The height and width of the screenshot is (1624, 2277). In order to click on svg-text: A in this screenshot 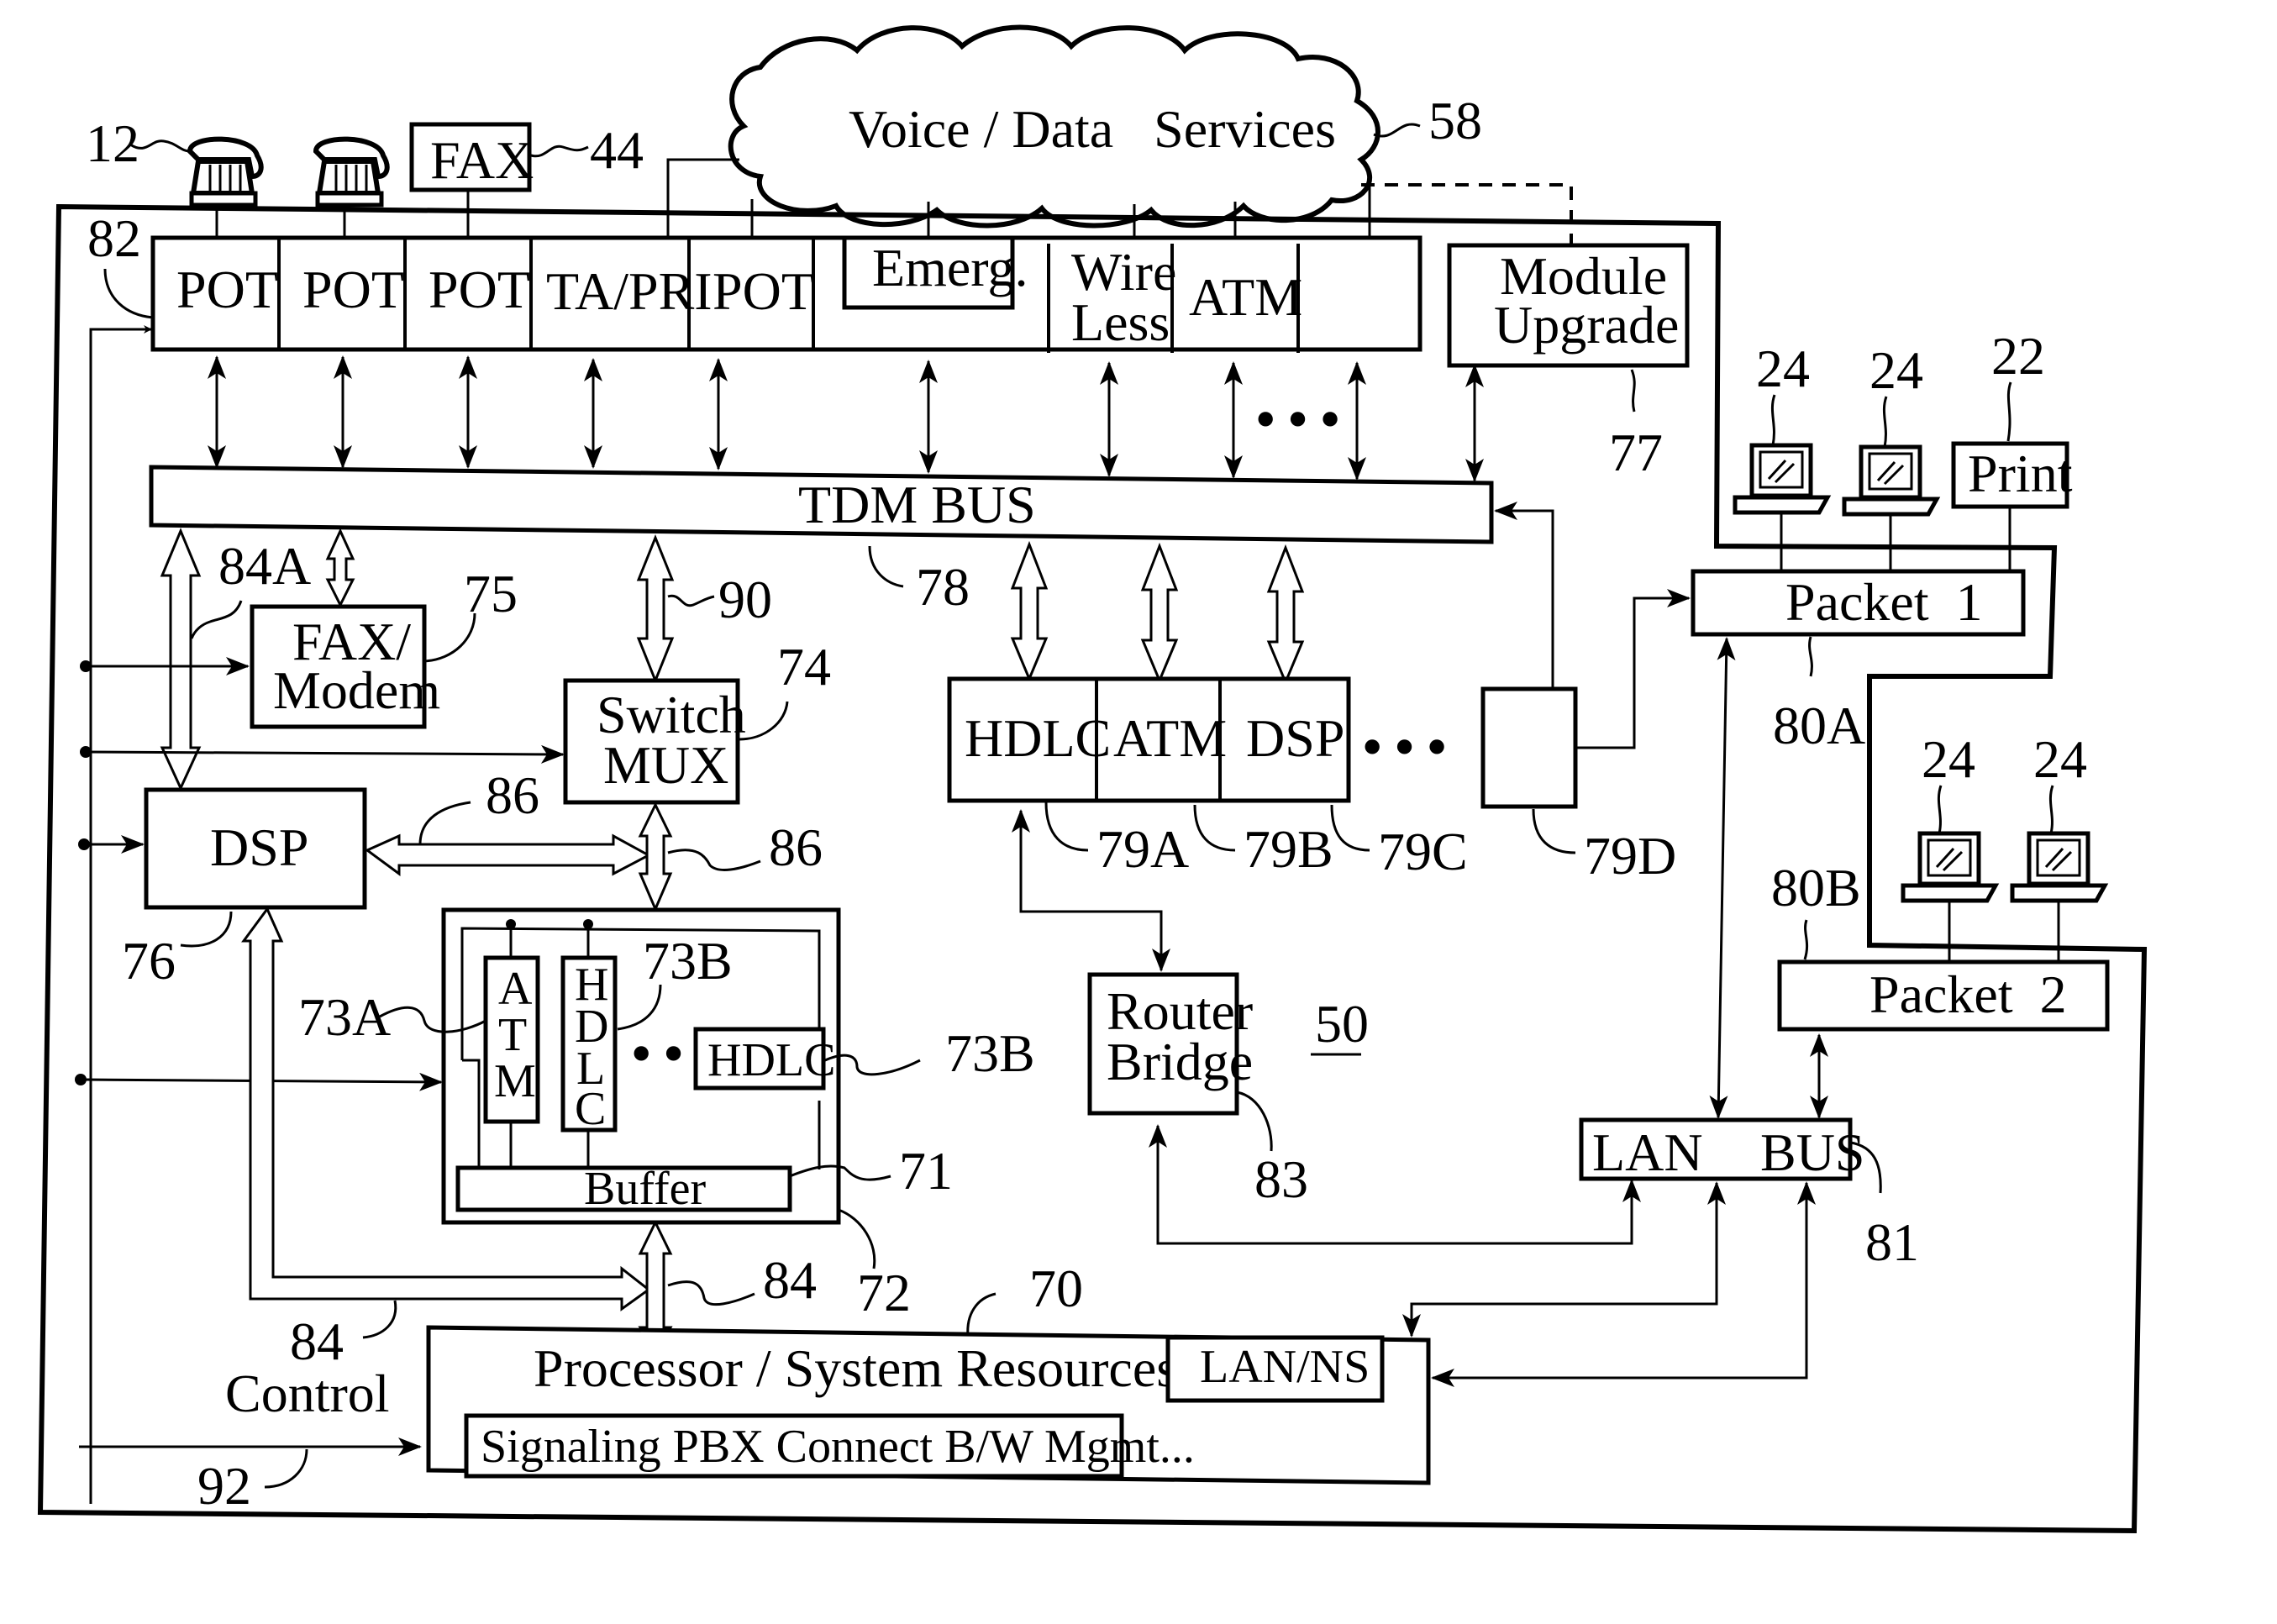, I will do `click(516, 989)`.